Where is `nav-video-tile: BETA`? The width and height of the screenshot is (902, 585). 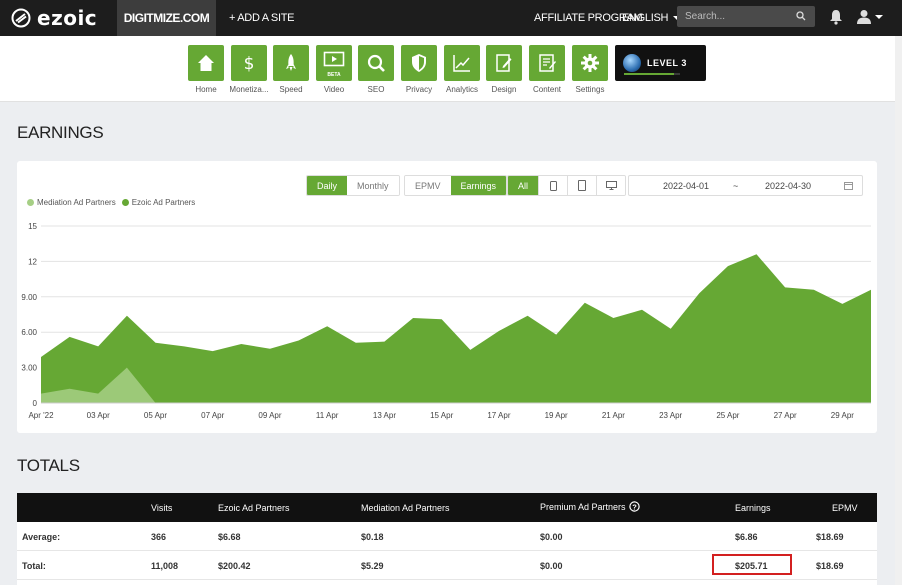 nav-video-tile: BETA is located at coordinates (334, 63).